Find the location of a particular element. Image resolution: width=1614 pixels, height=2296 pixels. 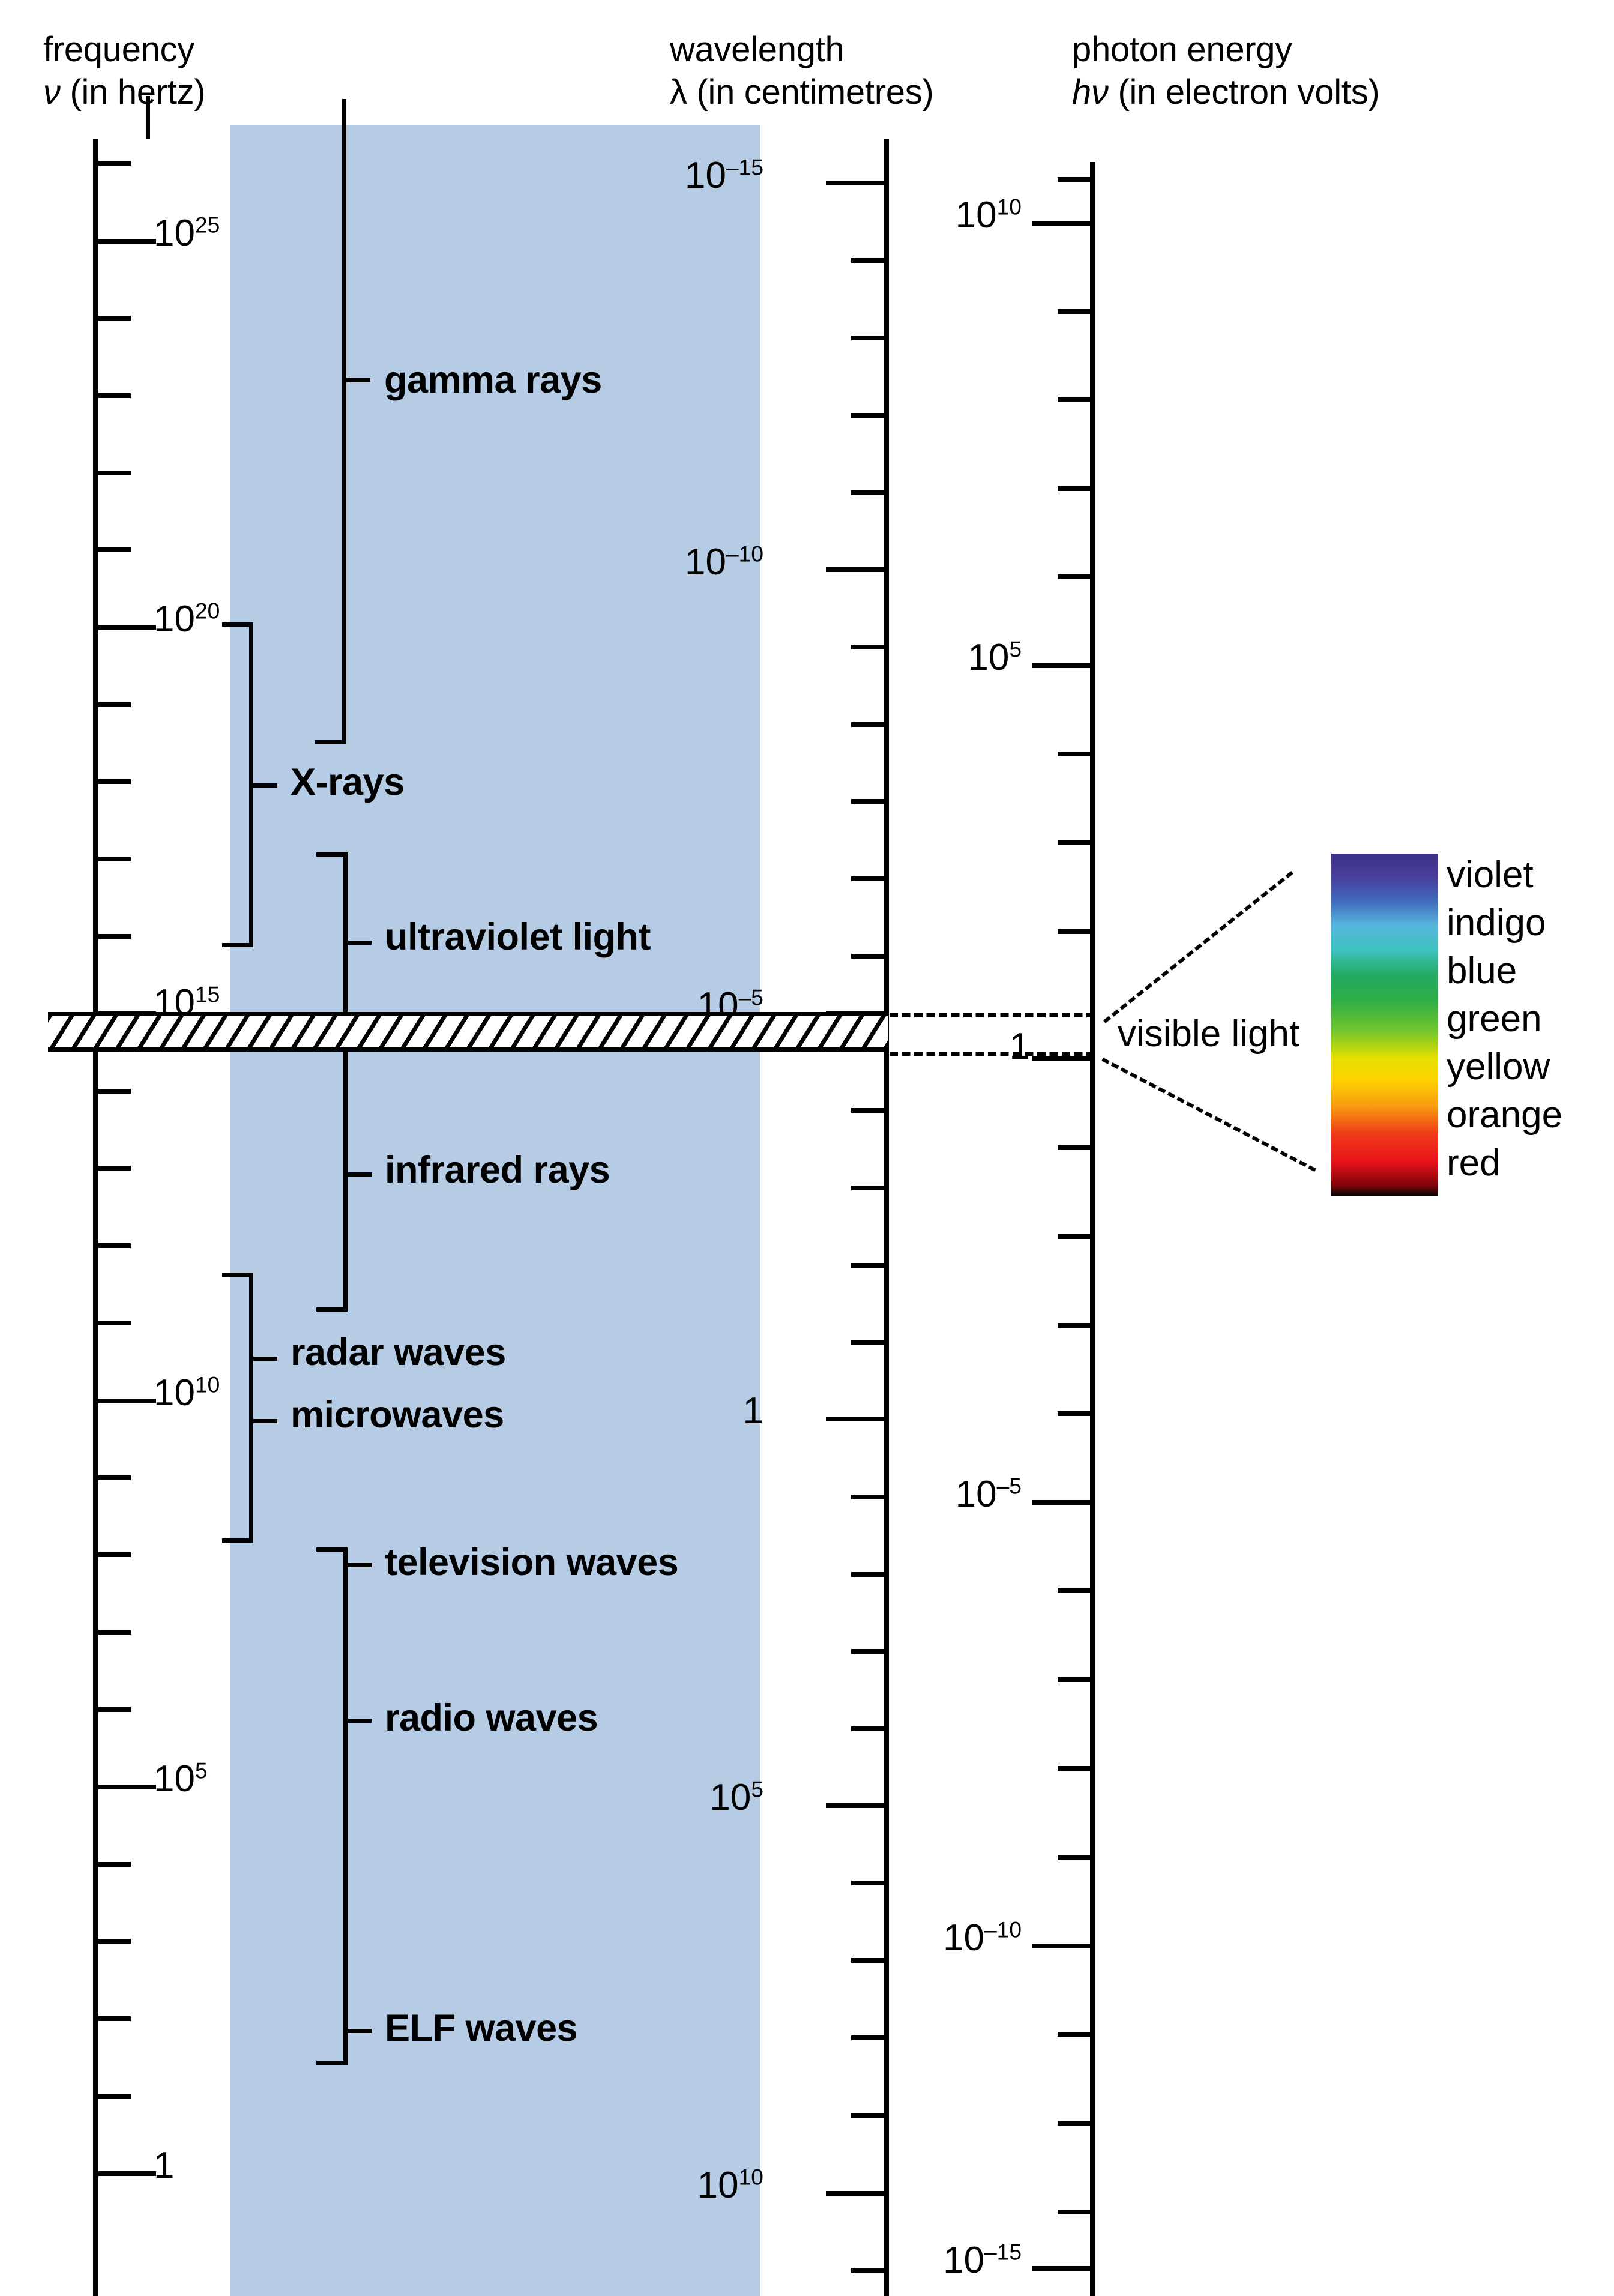

gamma-rays-bracket is located at coordinates (342, 421).